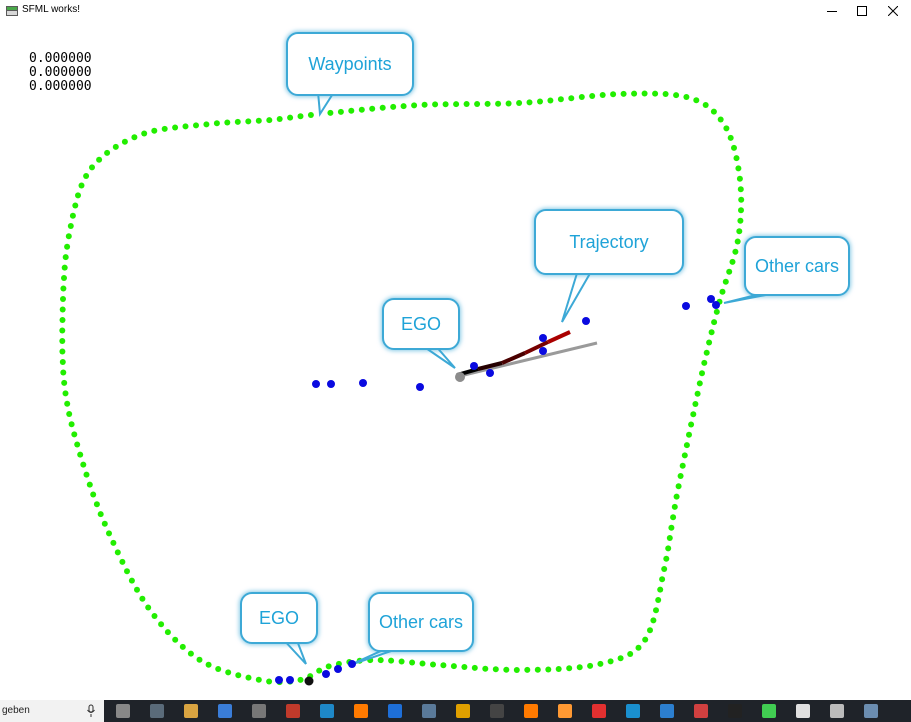 The width and height of the screenshot is (911, 722). Describe the element at coordinates (395, 711) in the screenshot. I see `edge-icon` at that location.